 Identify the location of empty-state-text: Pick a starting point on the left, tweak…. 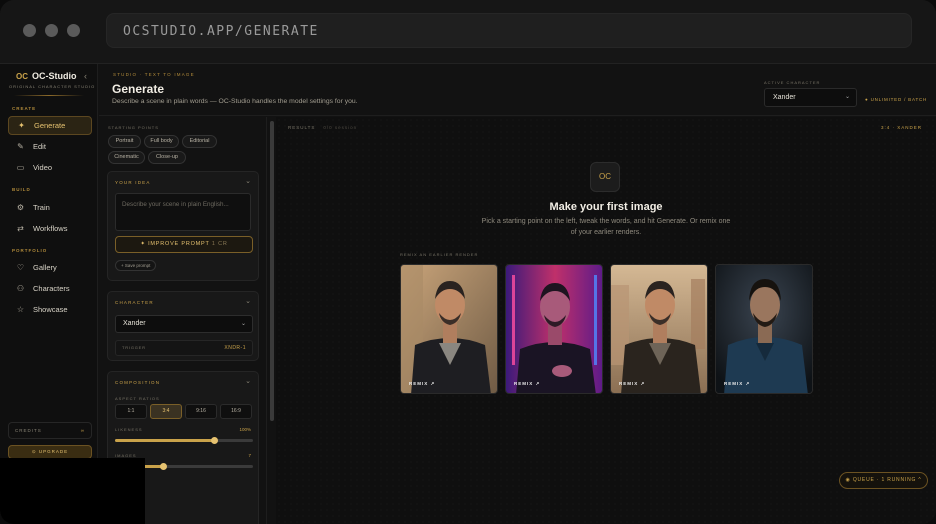
(606, 227).